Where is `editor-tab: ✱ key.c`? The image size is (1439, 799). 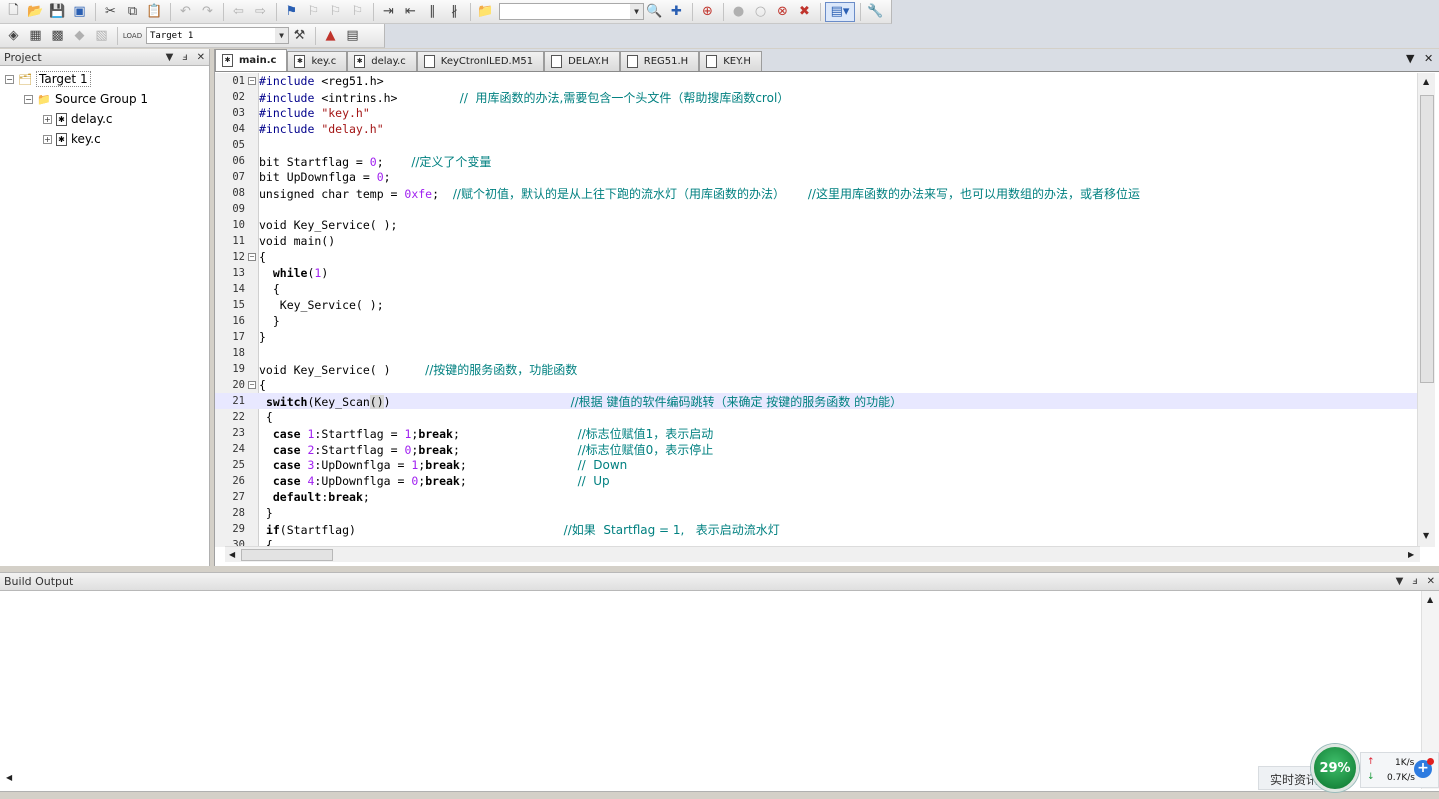 editor-tab: ✱ key.c is located at coordinates (317, 61).